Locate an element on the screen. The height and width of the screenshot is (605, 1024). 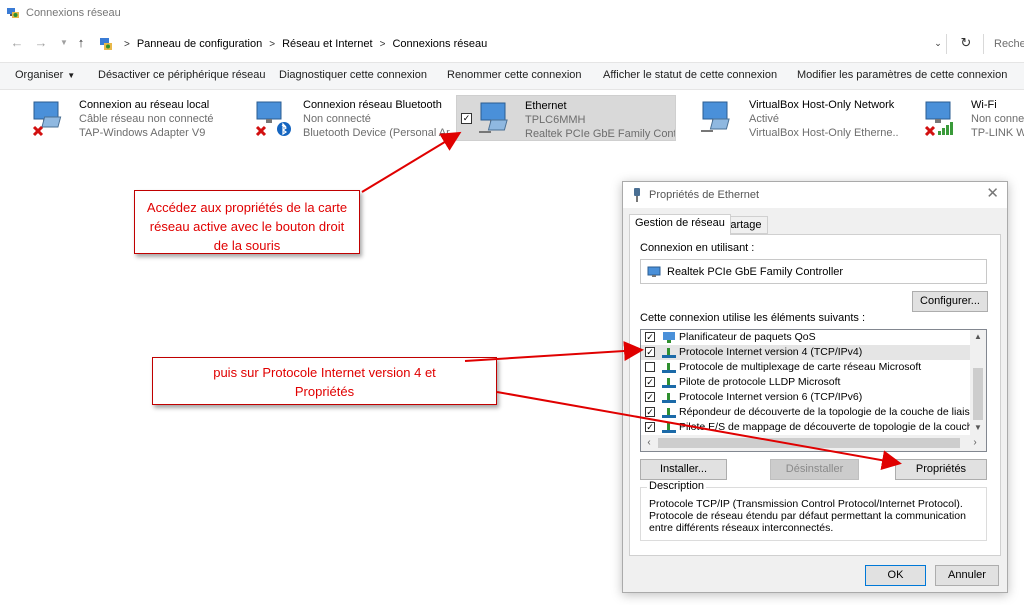
tab-networking: Gestion de réseau is located at coordinates (680, 224).